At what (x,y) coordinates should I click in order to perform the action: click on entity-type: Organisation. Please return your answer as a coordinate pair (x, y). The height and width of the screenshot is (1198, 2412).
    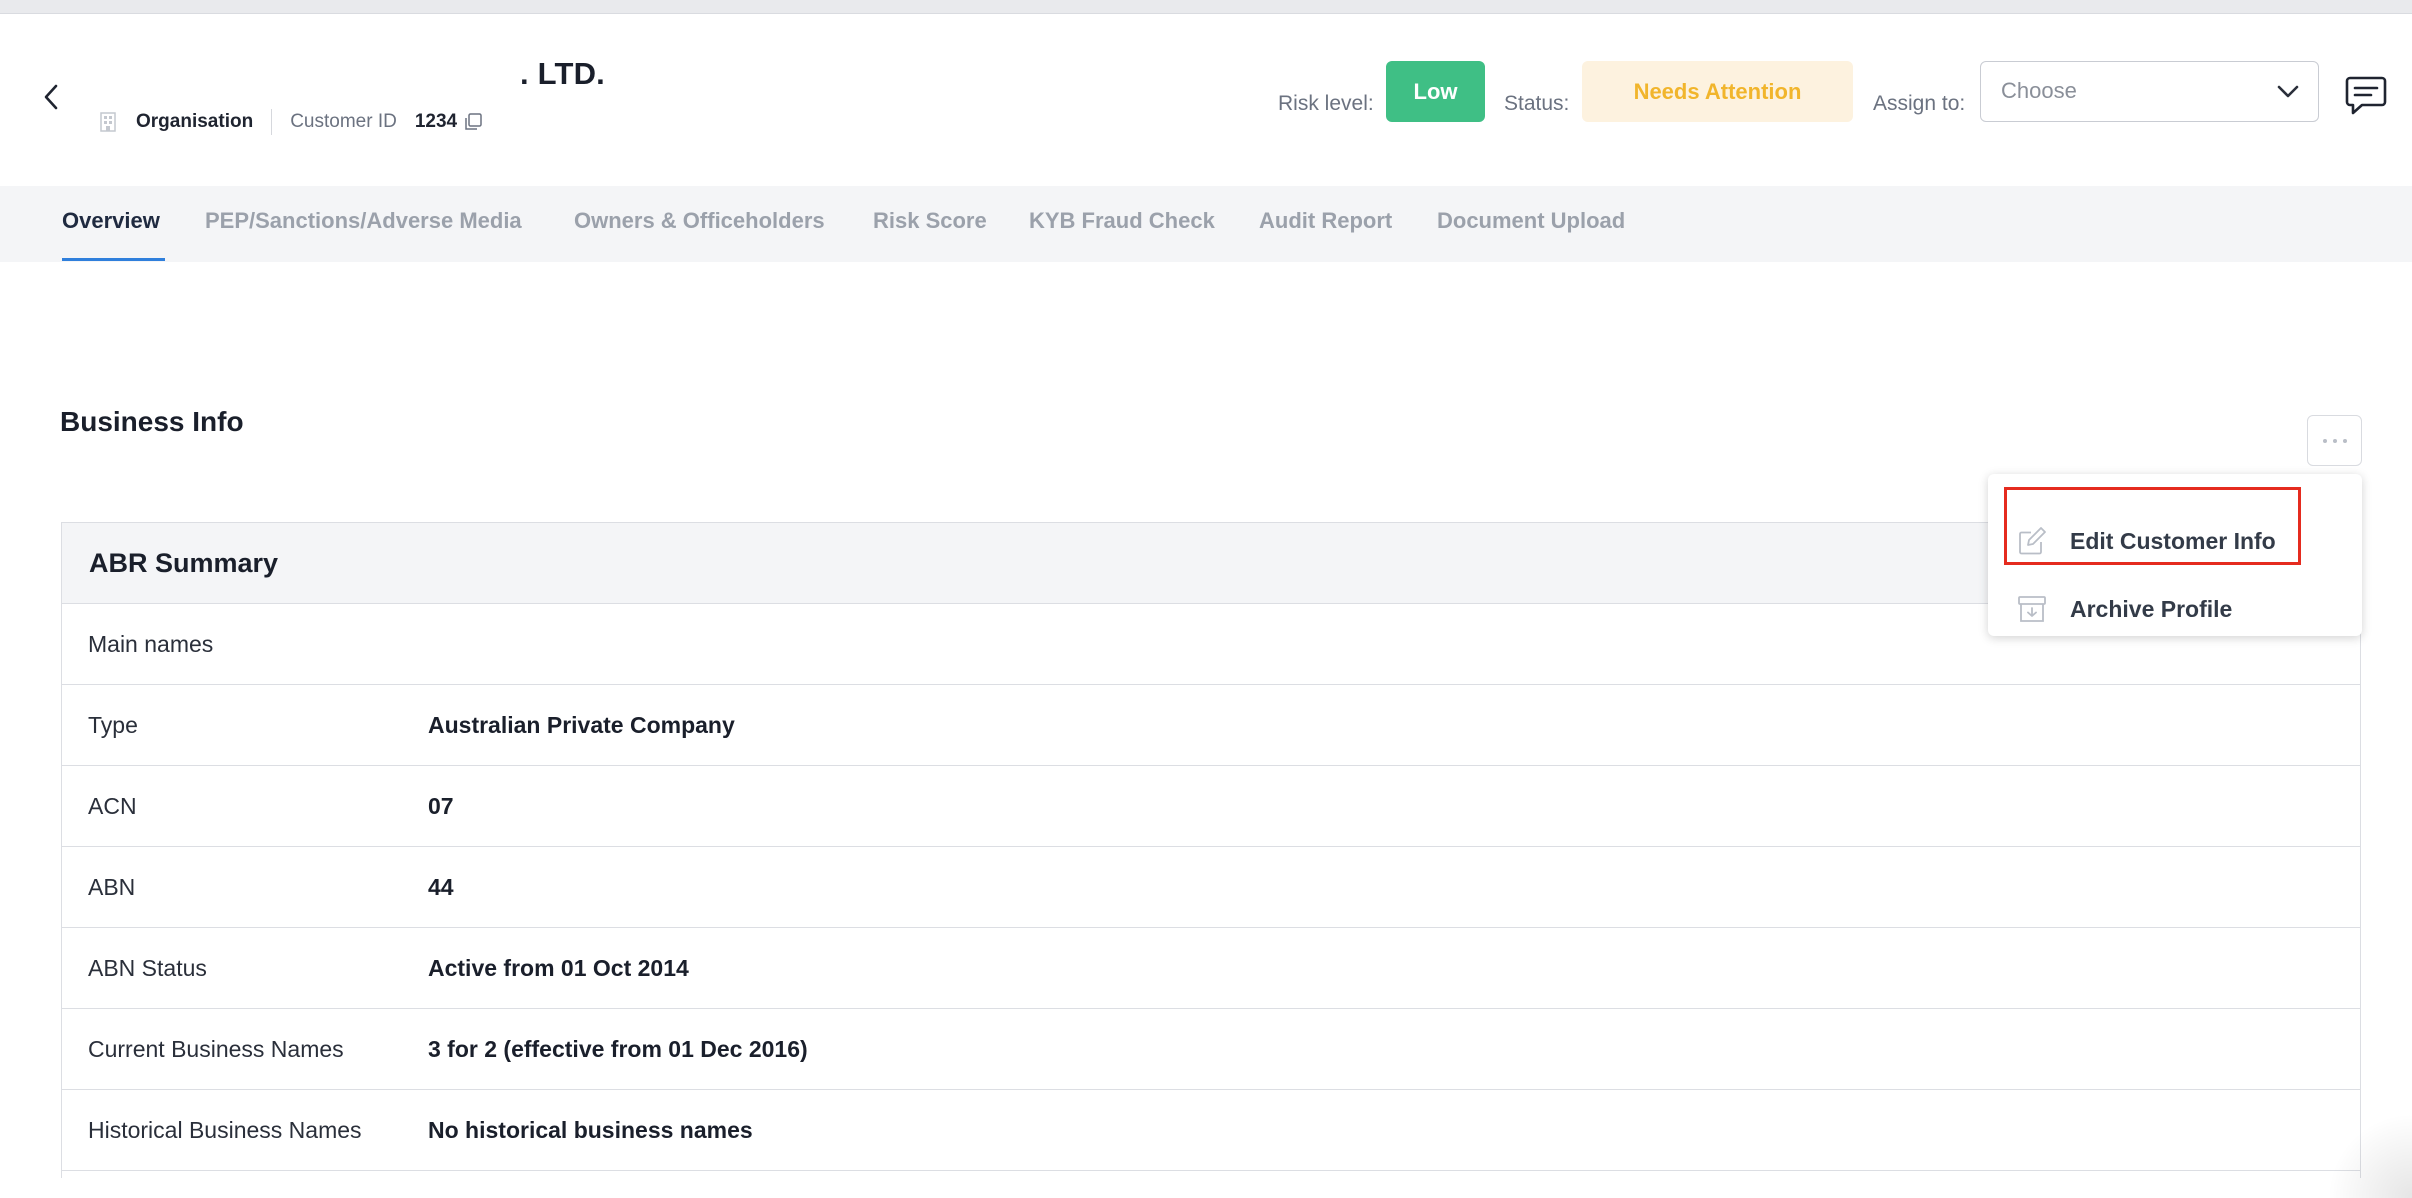
    Looking at the image, I should click on (195, 121).